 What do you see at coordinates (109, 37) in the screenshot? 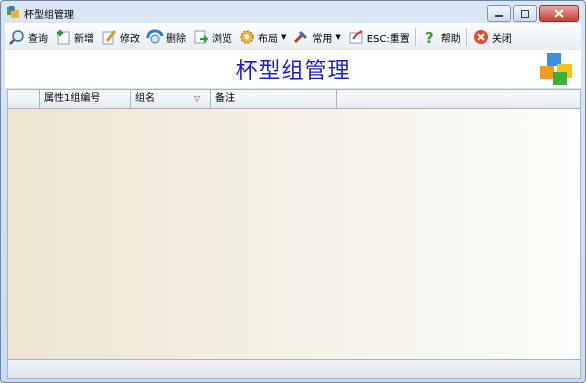
I see `edit-pencil-icon` at bounding box center [109, 37].